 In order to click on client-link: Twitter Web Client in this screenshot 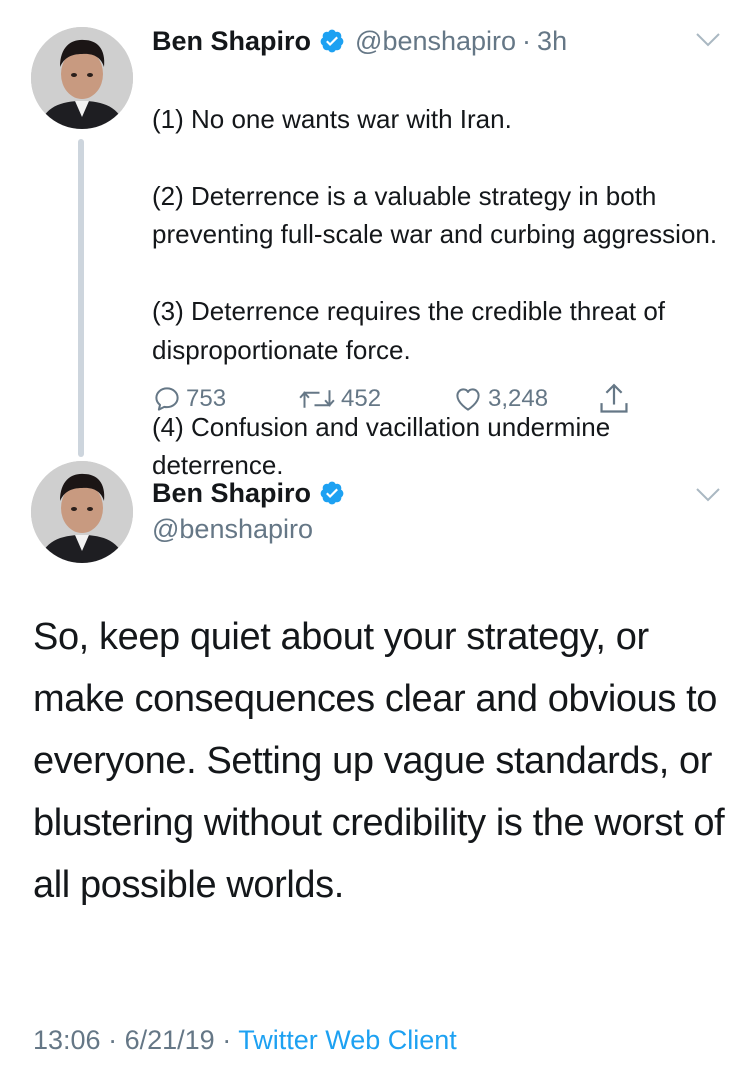, I will do `click(347, 1040)`.